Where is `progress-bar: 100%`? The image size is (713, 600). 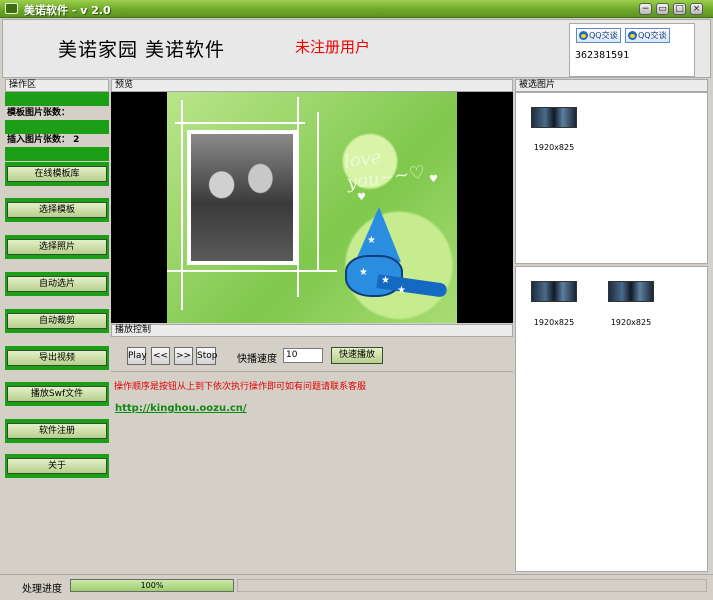
progress-bar: 100% is located at coordinates (152, 585).